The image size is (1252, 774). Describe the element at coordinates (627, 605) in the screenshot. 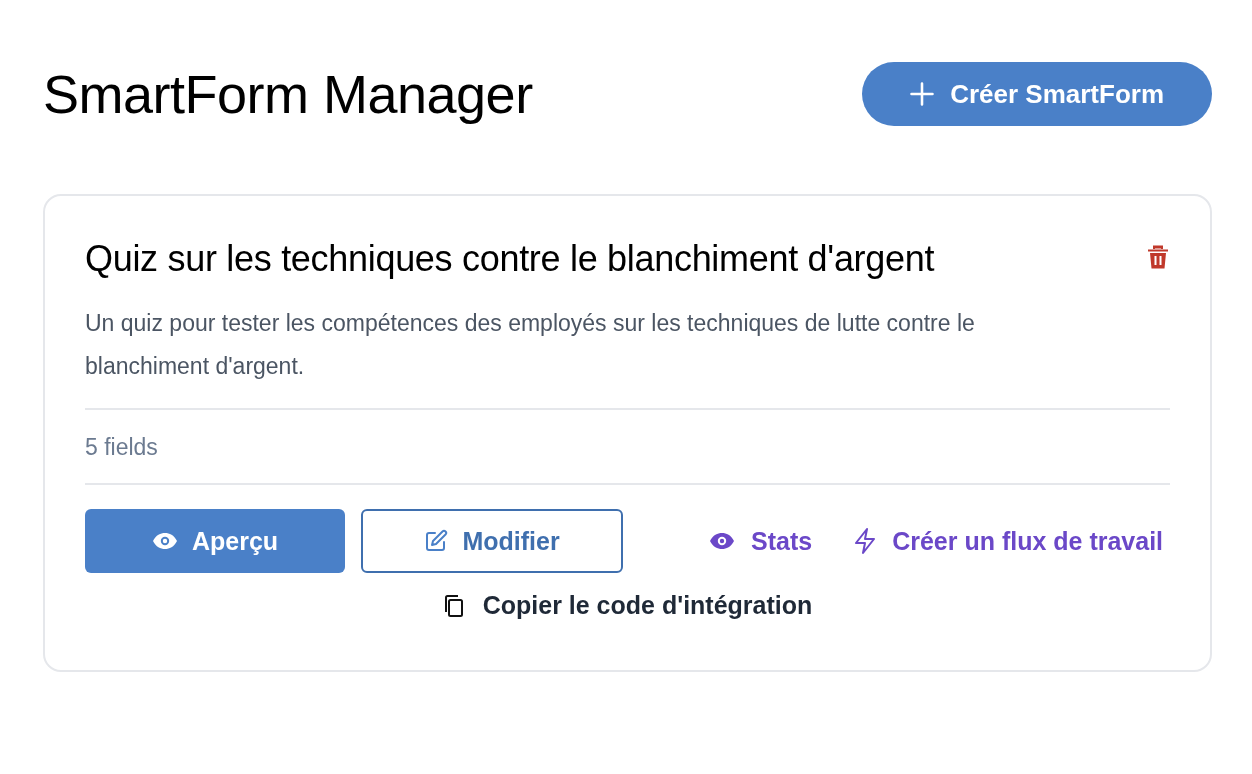

I see `copy-embed-button: Copier le code d'intégration` at that location.